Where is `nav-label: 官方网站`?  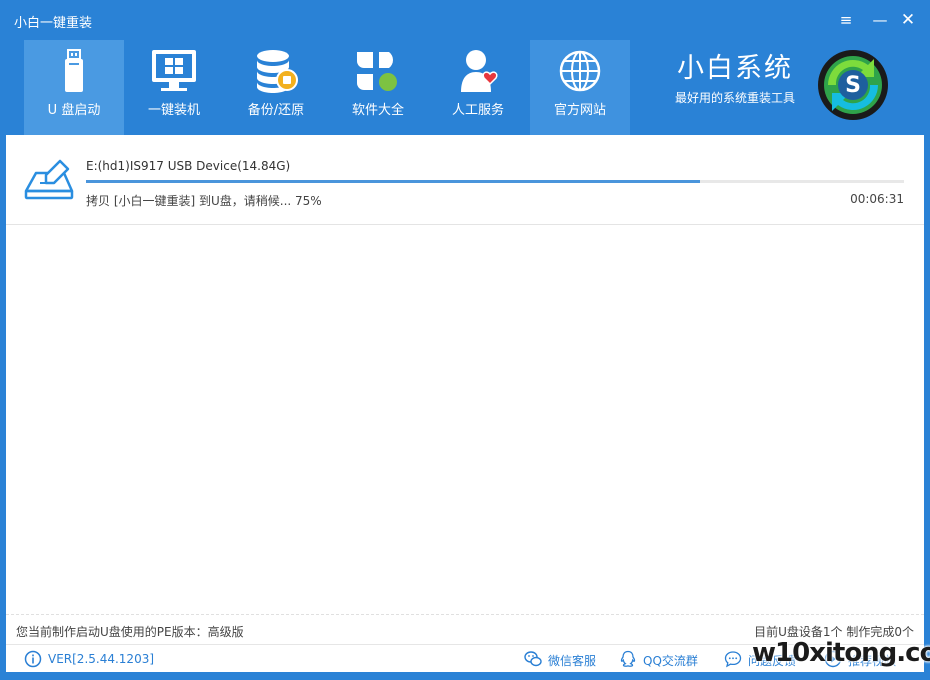 nav-label: 官方网站 is located at coordinates (579, 110).